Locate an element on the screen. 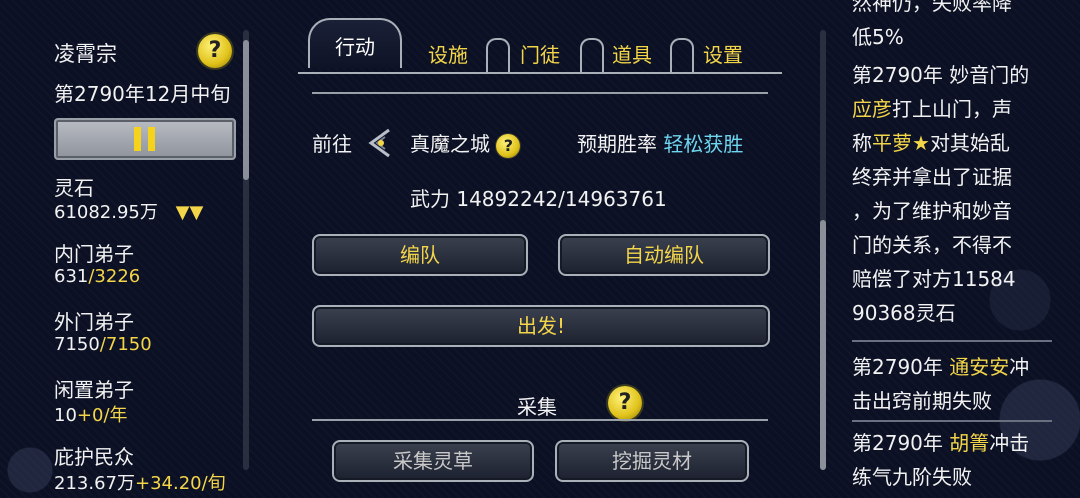  idle-disciples-label: 闲置弟子 is located at coordinates (94, 390).